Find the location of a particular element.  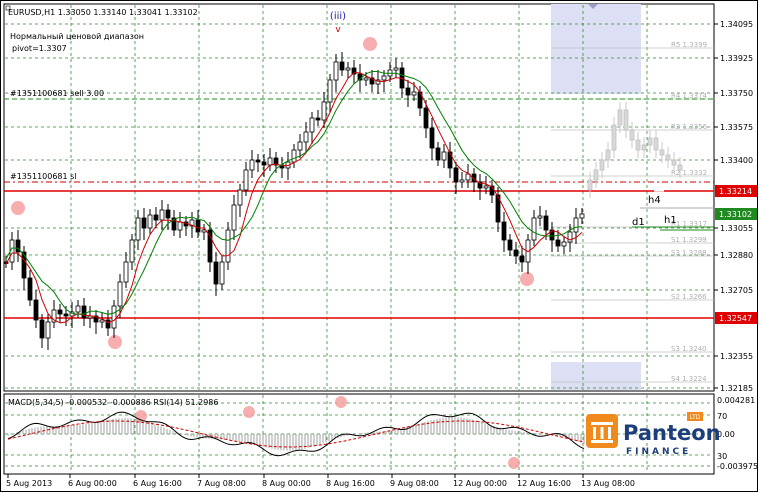

macd-axis-label: 70 is located at coordinates (722, 416).